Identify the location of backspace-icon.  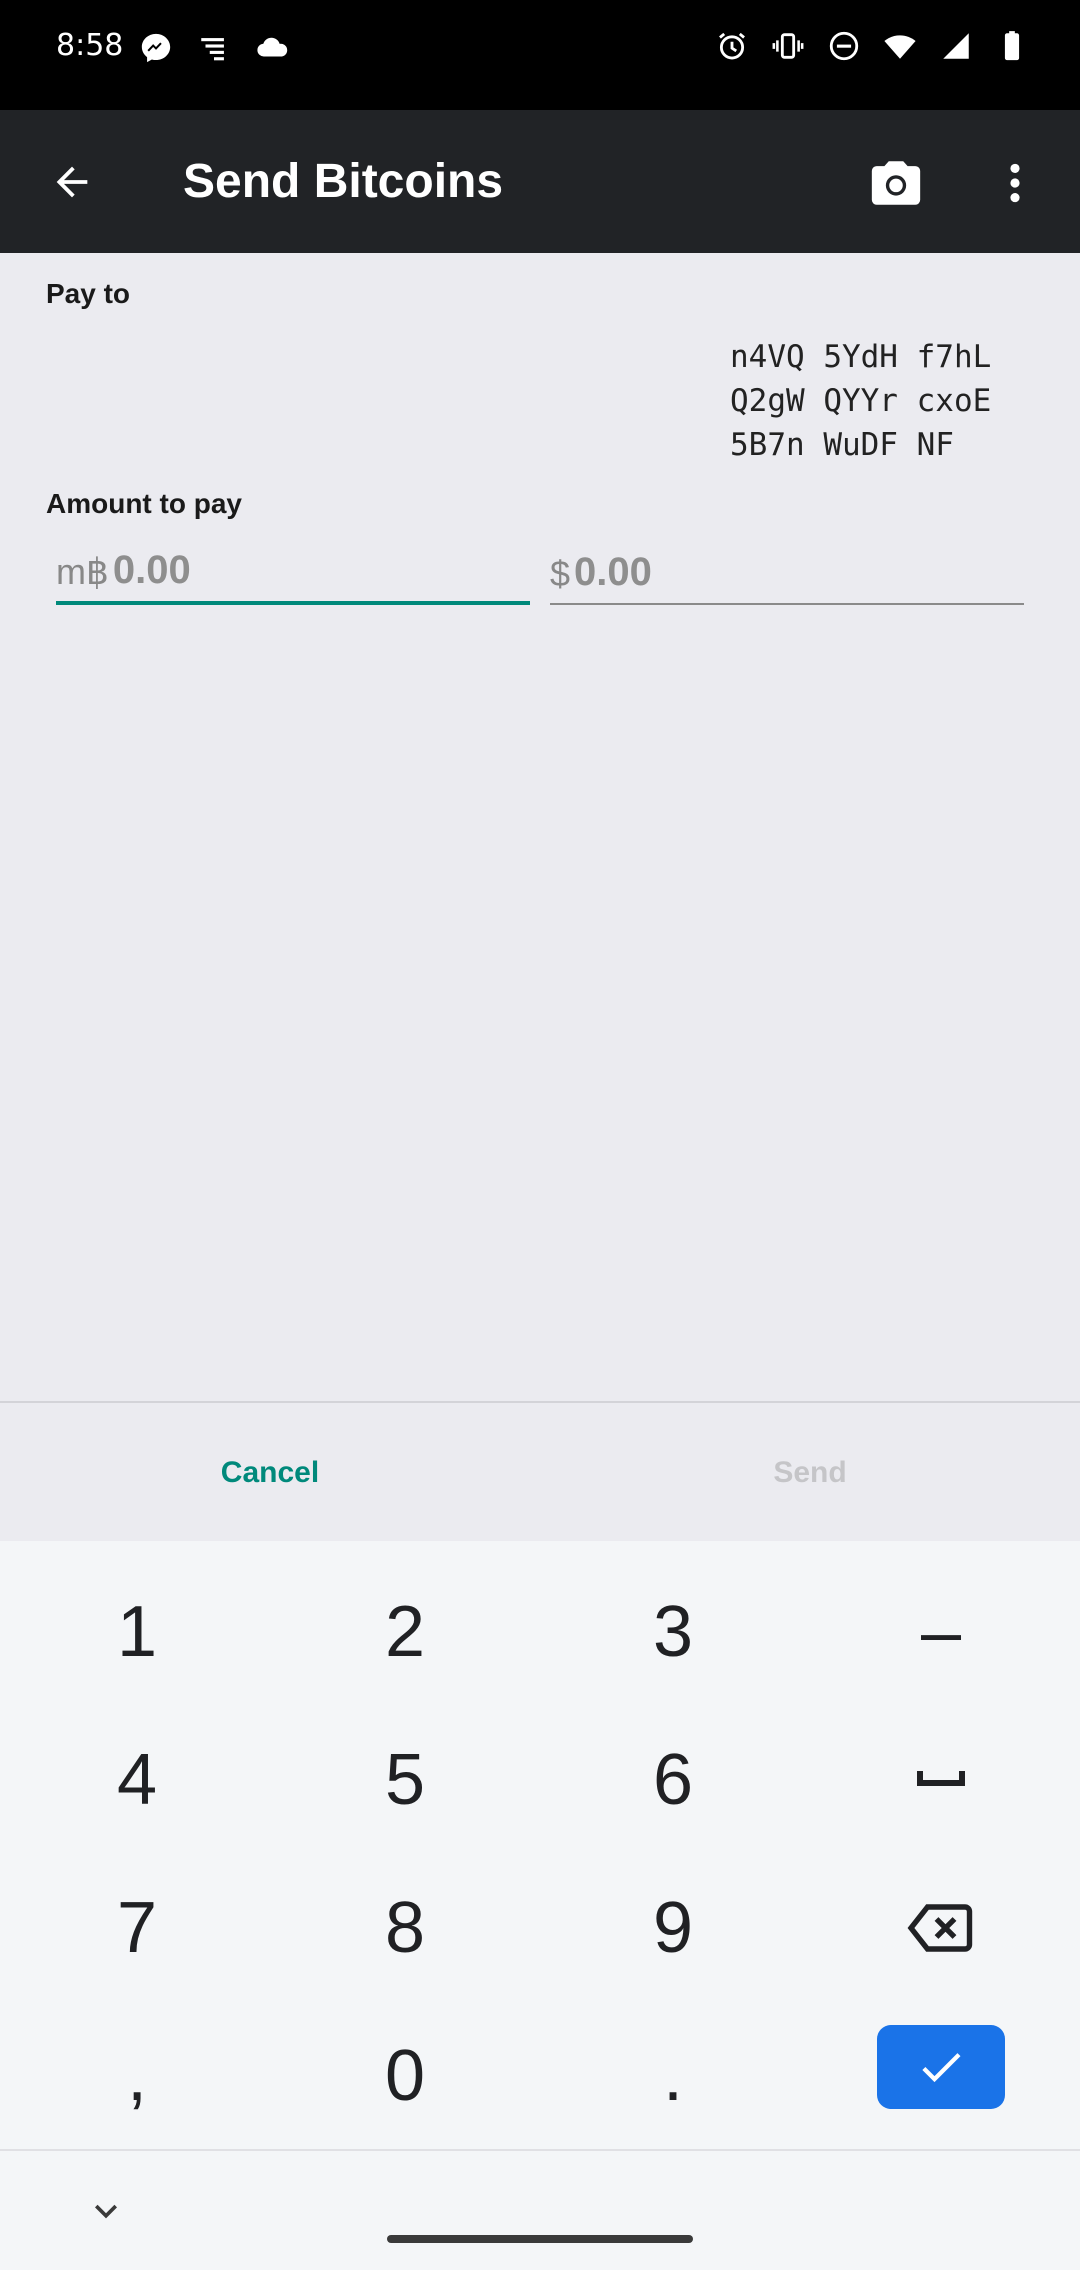
(940, 1928).